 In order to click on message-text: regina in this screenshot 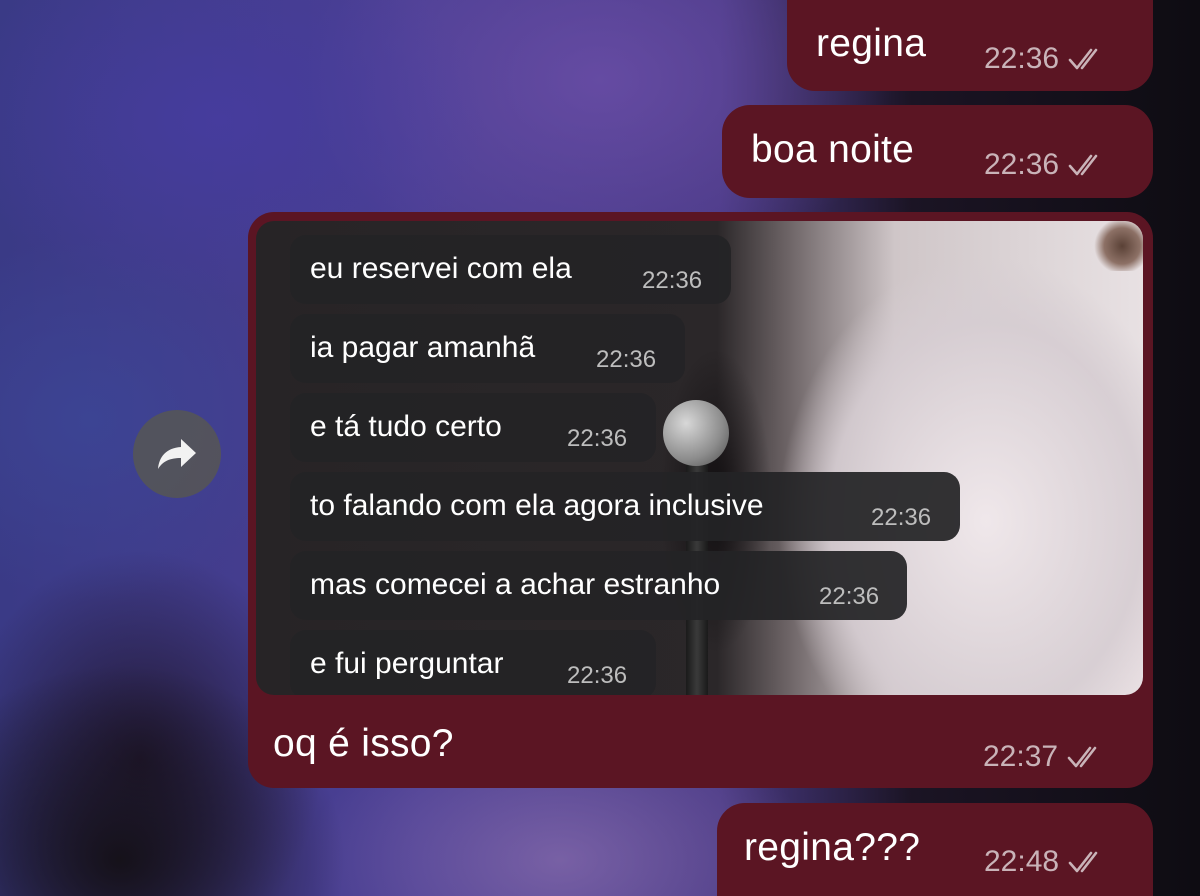, I will do `click(871, 43)`.